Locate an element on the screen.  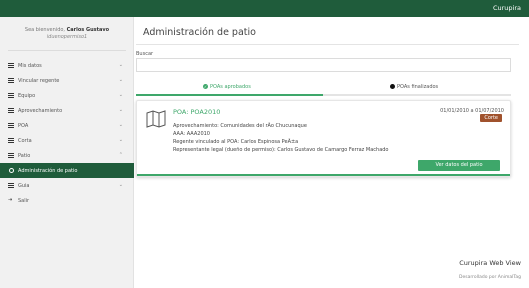
page-title: Administración de patio is located at coordinates (199, 32).